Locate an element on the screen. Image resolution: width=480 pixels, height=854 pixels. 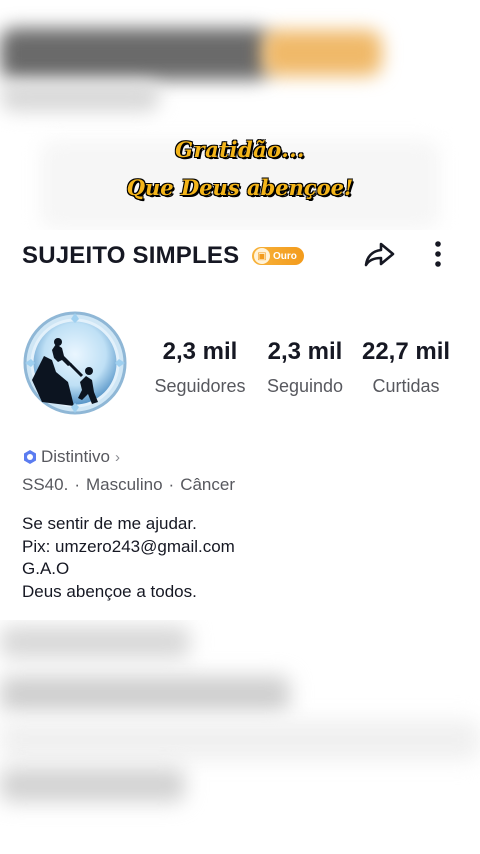
blurred-banner-highlight is located at coordinates (322, 53).